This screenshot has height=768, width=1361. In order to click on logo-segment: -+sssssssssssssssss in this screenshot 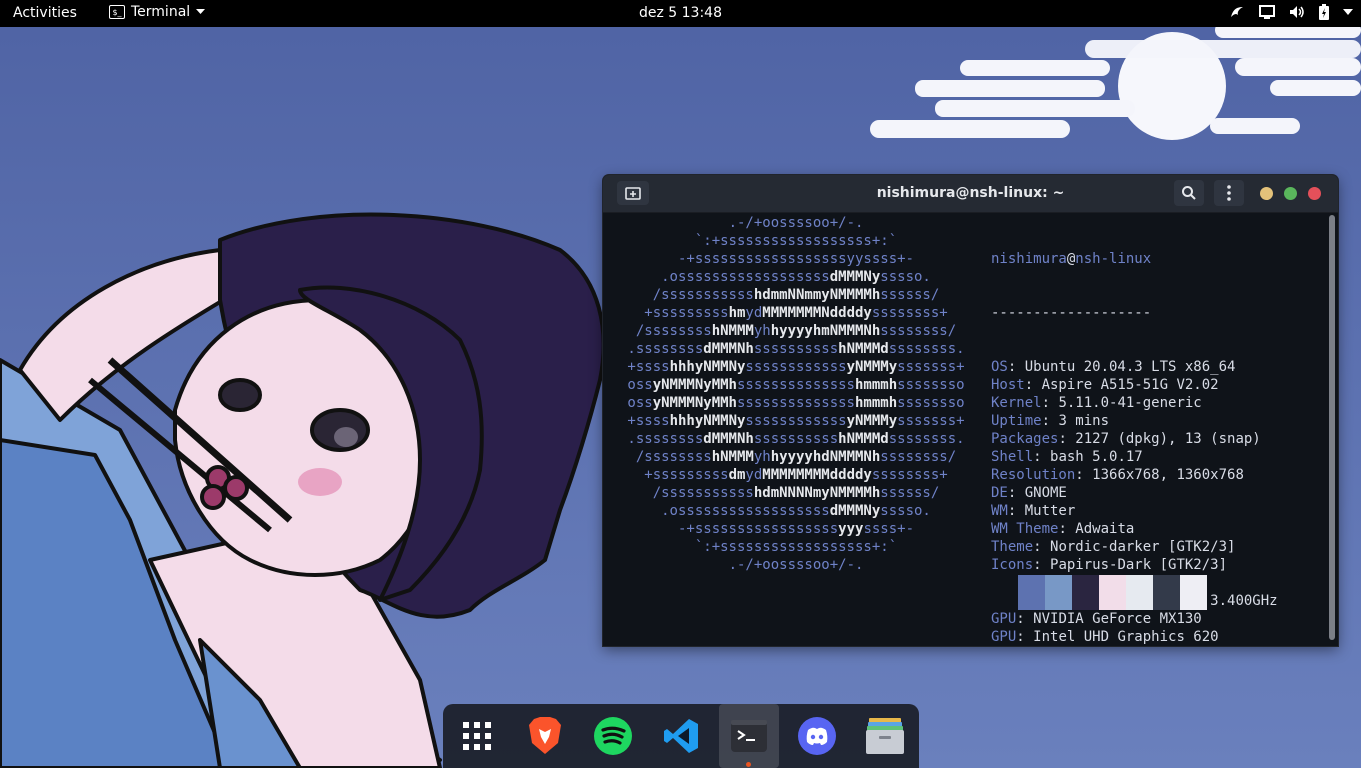, I will do `click(758, 529)`.